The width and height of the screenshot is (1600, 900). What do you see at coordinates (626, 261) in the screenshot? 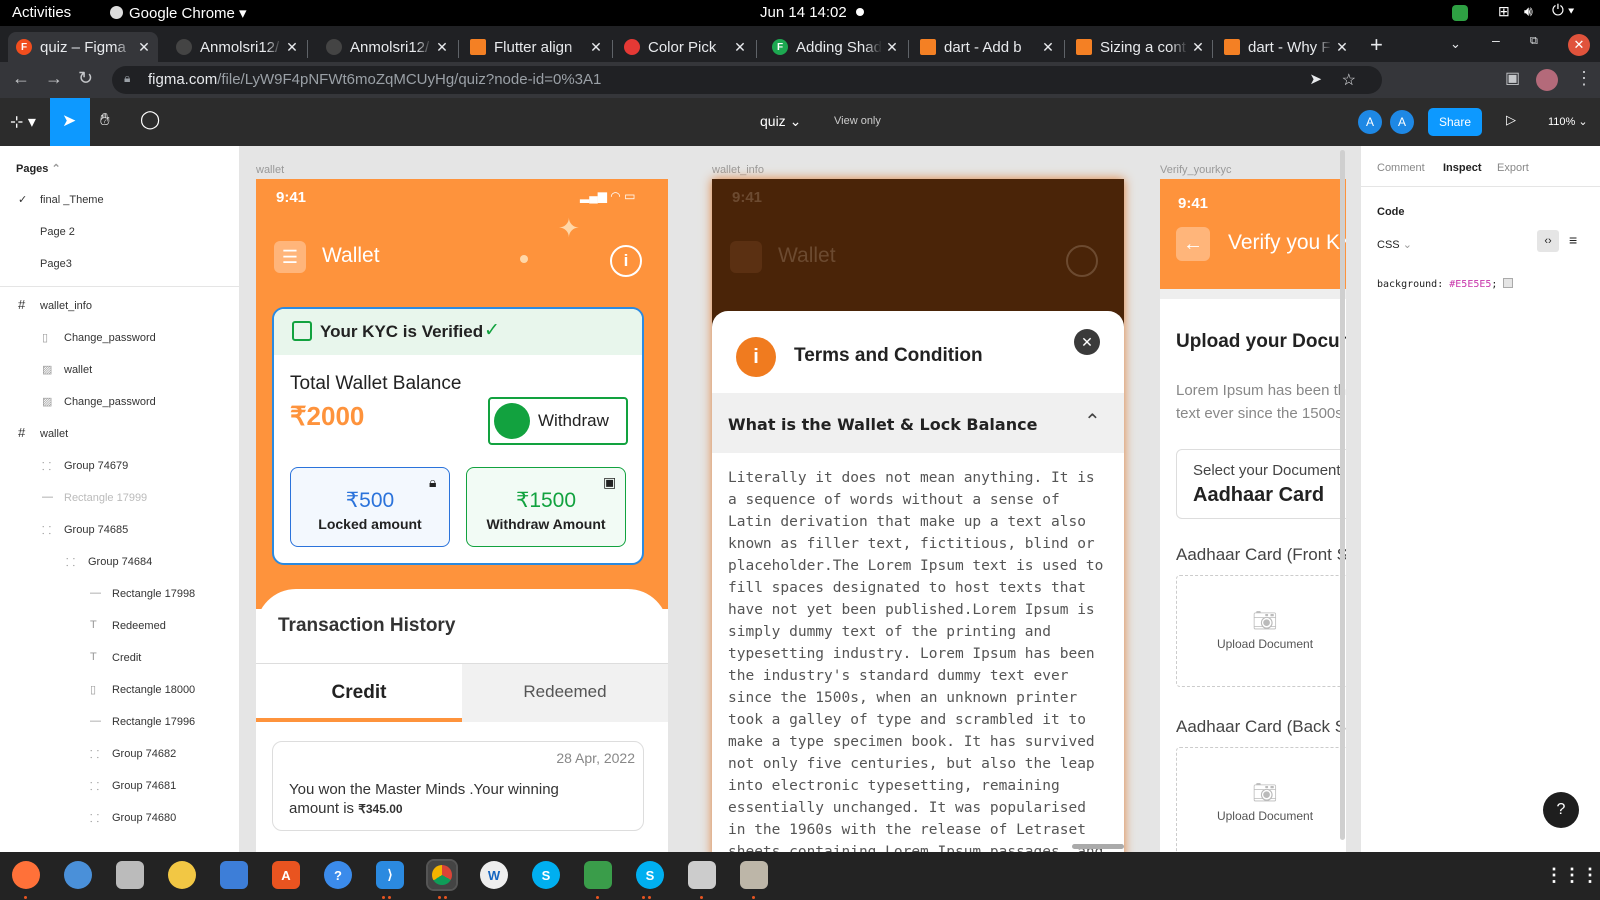
I see `info-icon: i` at bounding box center [626, 261].